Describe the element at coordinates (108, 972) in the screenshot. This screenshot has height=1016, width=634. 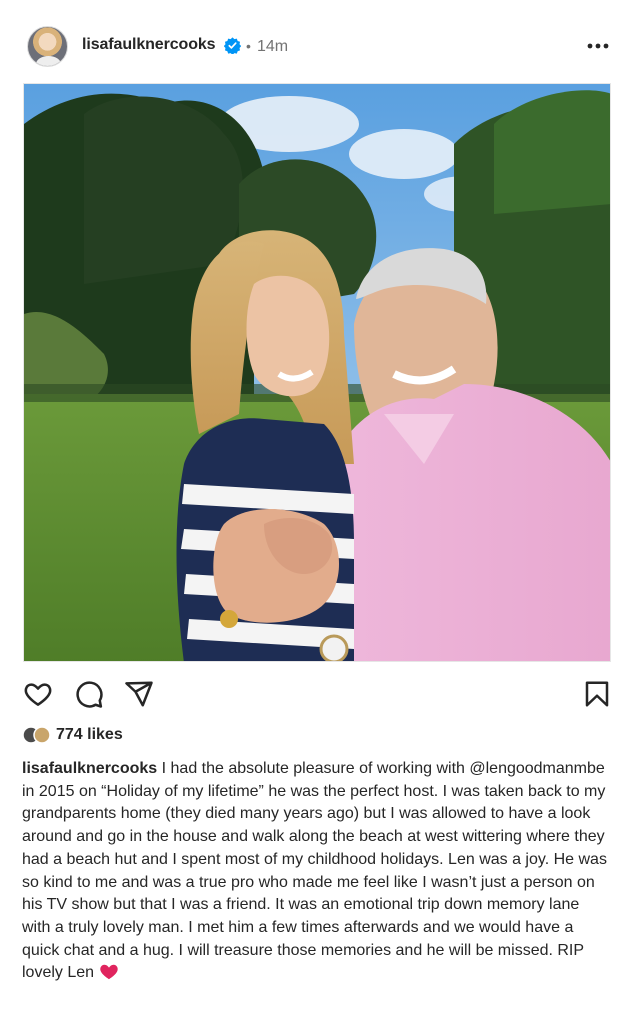
I see `red-heart-emoji-icon` at that location.